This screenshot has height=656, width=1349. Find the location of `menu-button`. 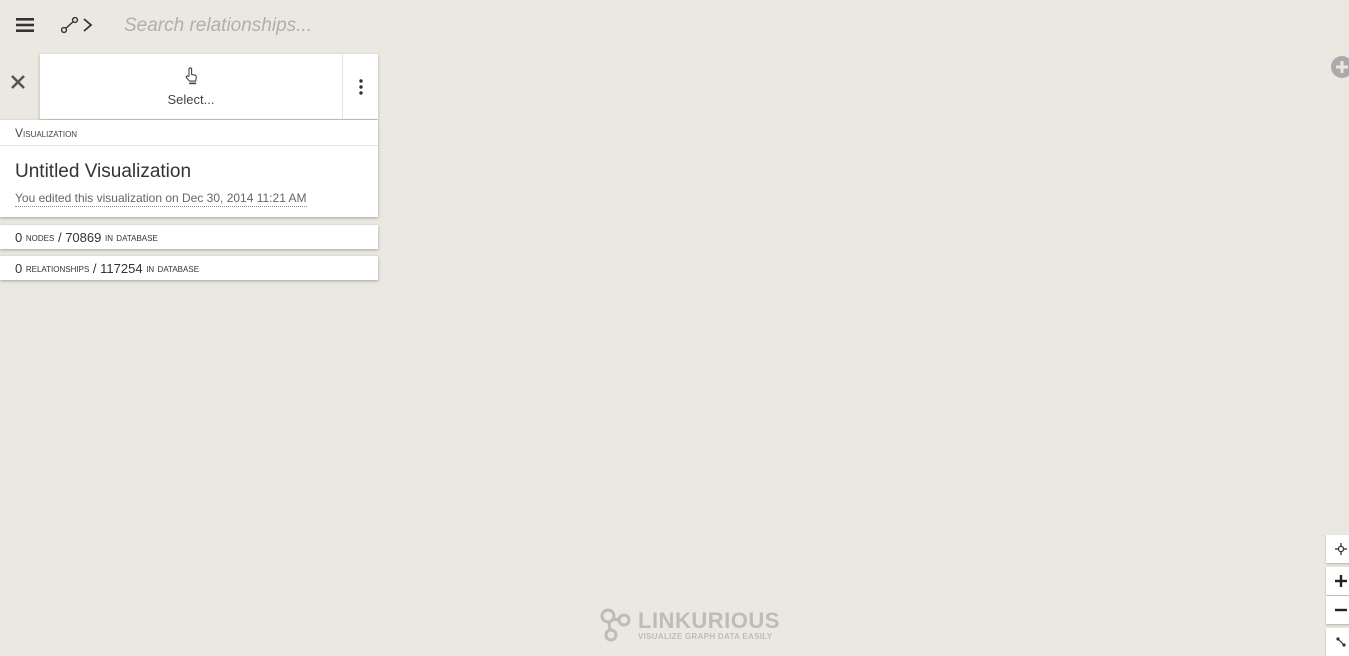

menu-button is located at coordinates (25, 25).